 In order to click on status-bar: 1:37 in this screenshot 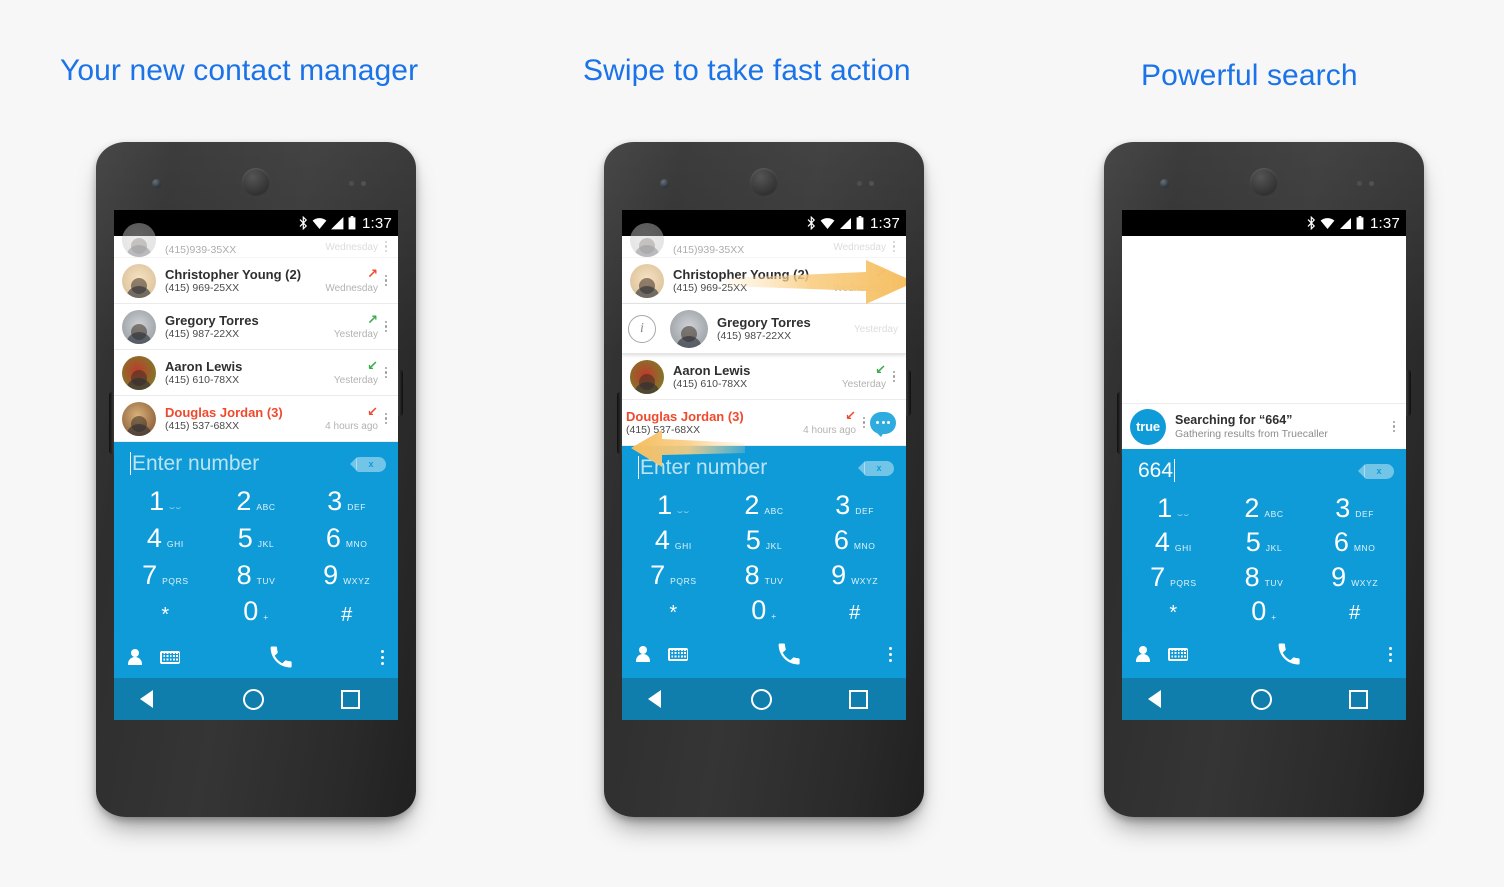, I will do `click(256, 223)`.